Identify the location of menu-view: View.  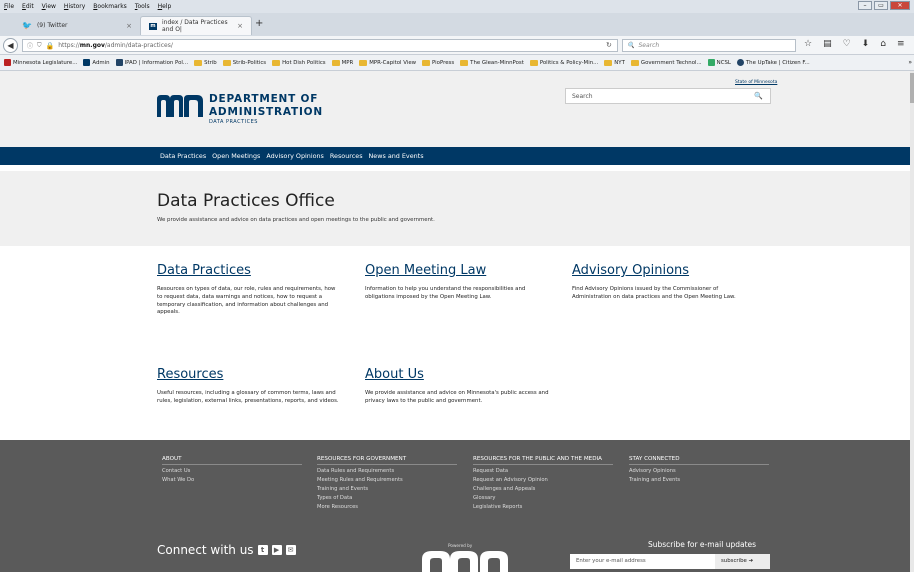
(49, 6).